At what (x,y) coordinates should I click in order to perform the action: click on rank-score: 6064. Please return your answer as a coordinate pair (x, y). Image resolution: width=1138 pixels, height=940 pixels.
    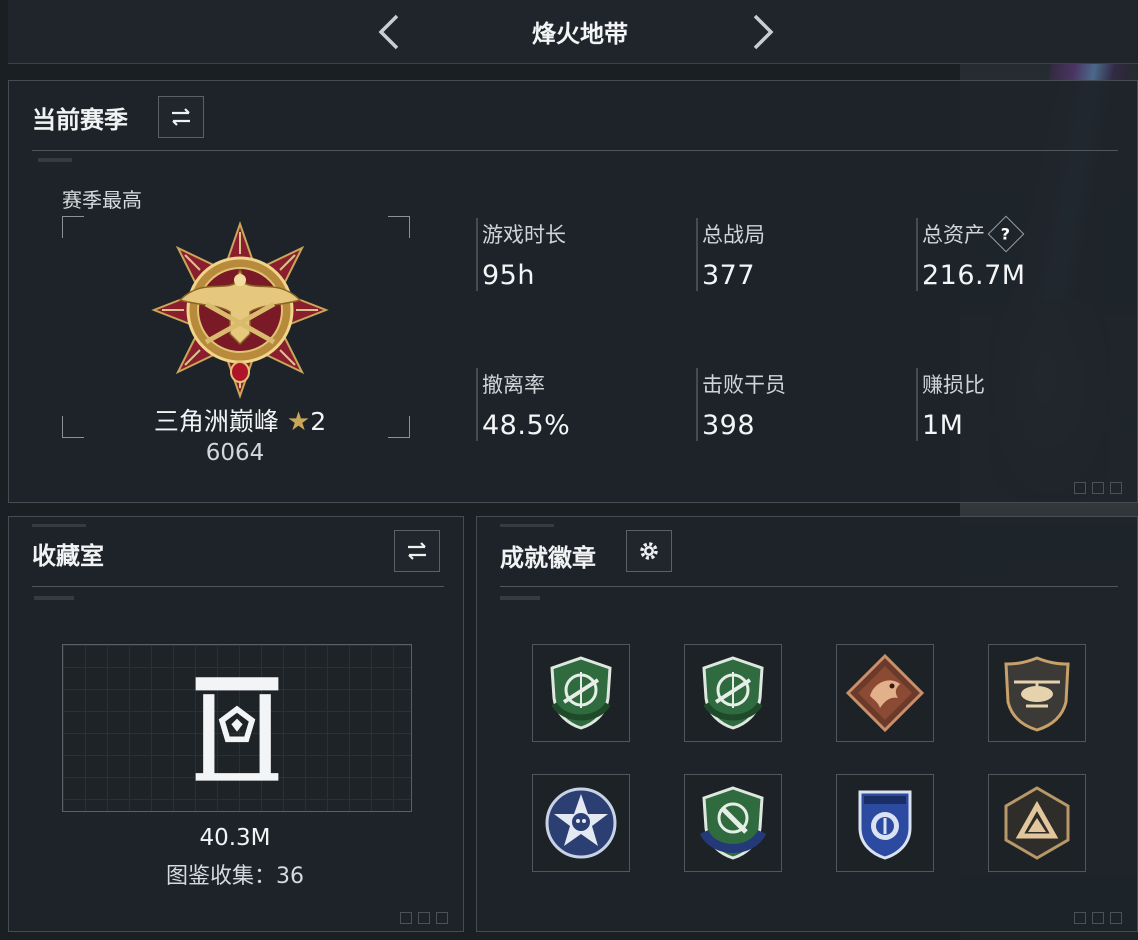
    Looking at the image, I should click on (235, 453).